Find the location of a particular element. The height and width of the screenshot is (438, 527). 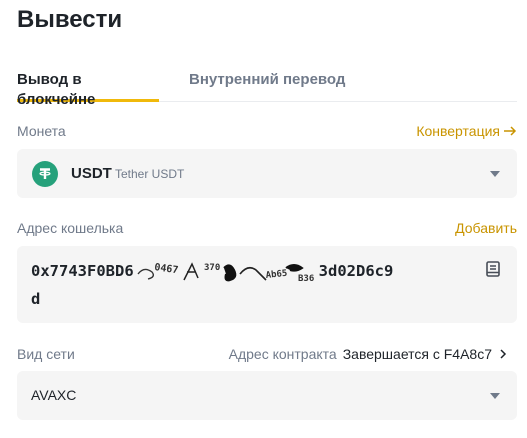

add-address-link: Добавить is located at coordinates (486, 228).